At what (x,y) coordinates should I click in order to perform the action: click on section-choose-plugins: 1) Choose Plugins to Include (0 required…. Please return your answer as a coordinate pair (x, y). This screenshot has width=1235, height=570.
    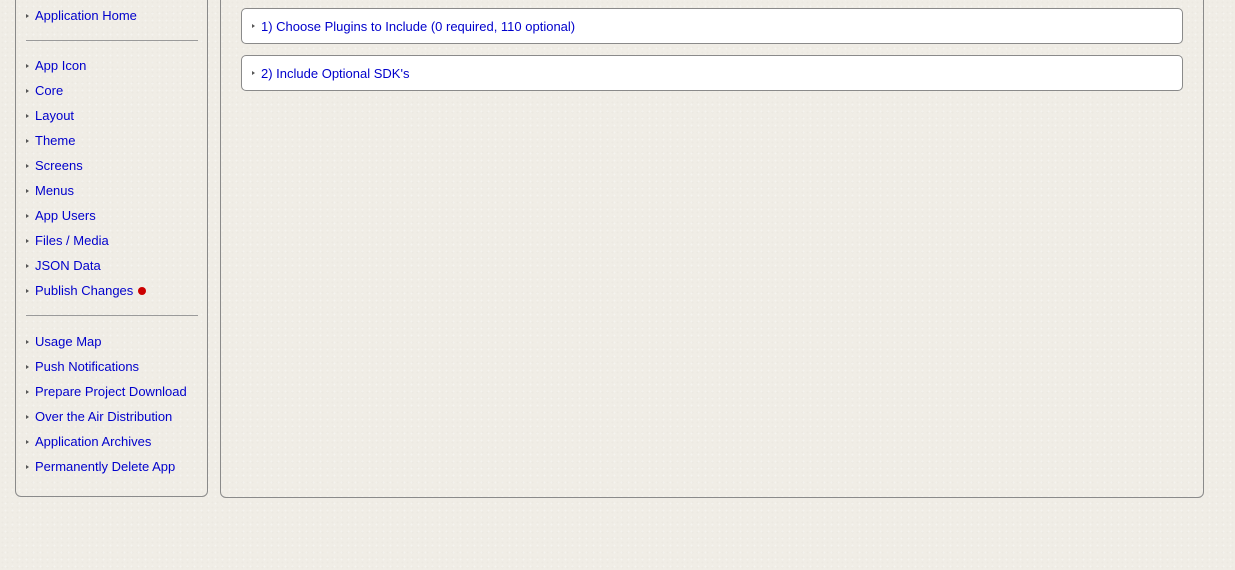
    Looking at the image, I should click on (712, 26).